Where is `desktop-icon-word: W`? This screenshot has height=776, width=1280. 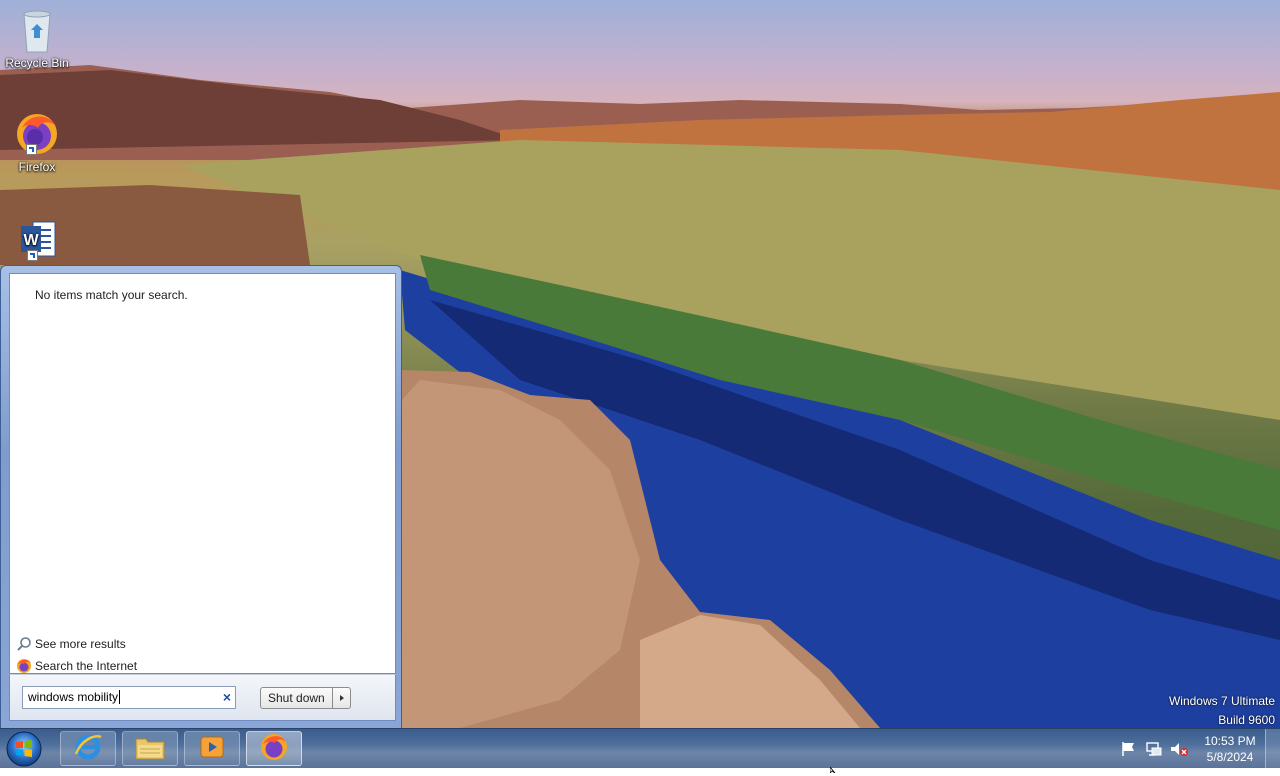 desktop-icon-word: W is located at coordinates (37, 241).